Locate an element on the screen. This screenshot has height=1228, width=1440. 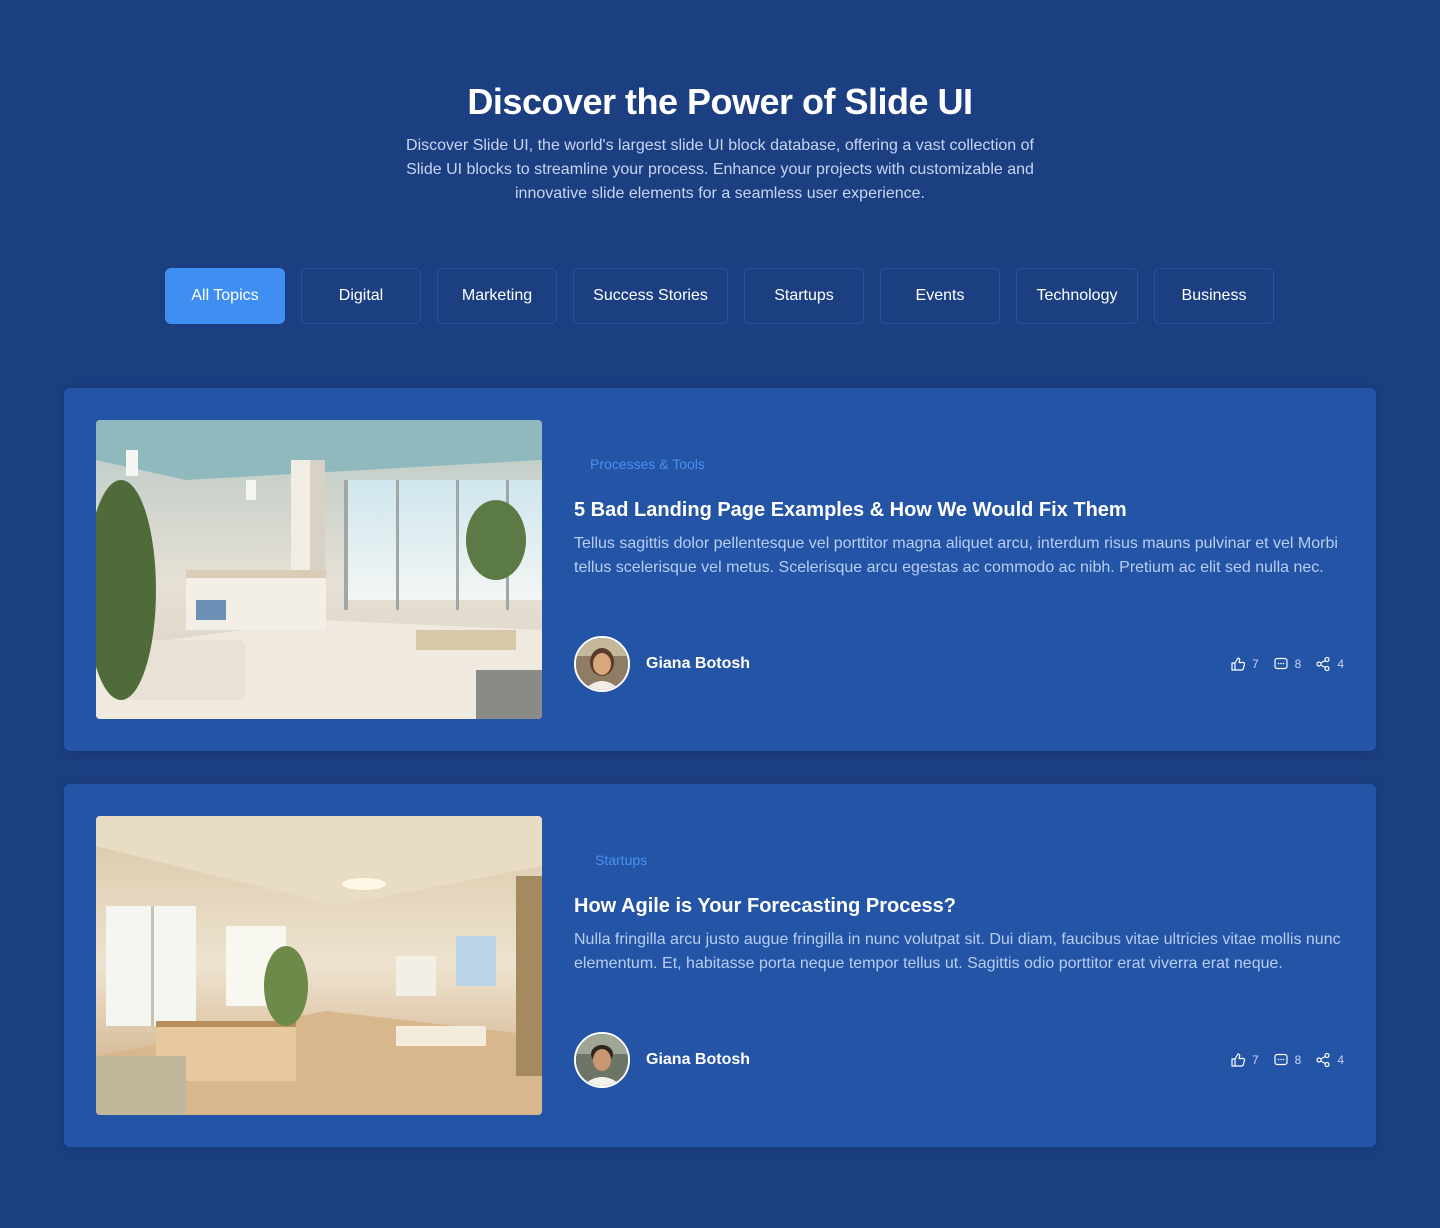
tab-technology: Technology is located at coordinates (1077, 296).